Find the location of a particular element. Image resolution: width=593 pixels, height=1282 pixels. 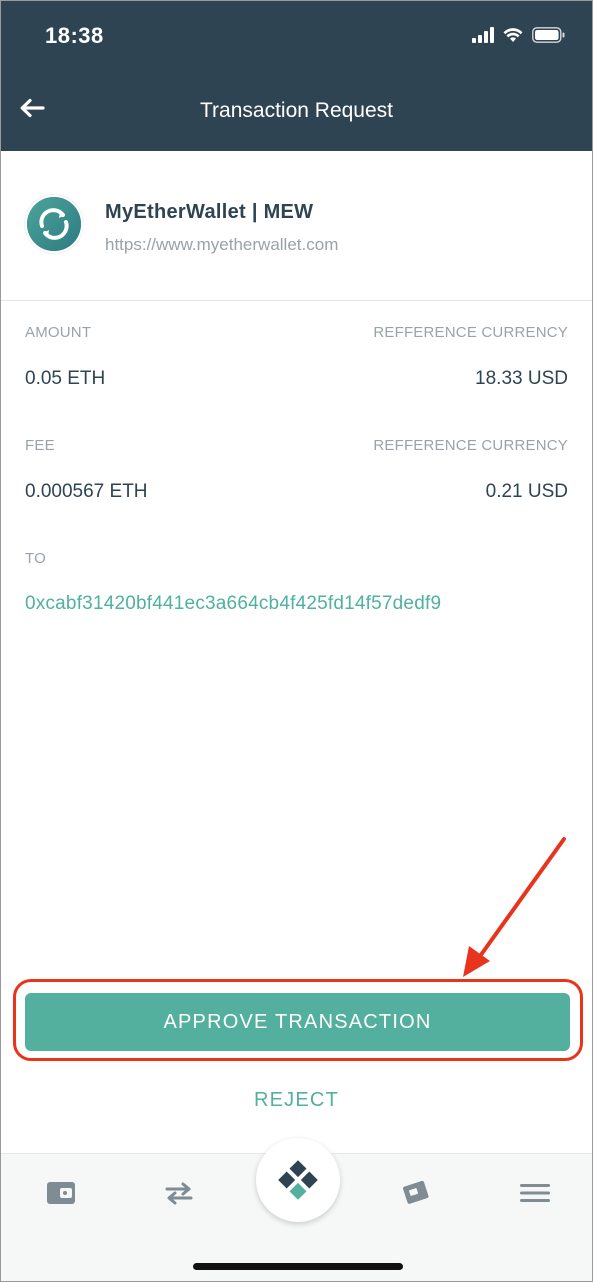

nav-home is located at coordinates (298, 1180).